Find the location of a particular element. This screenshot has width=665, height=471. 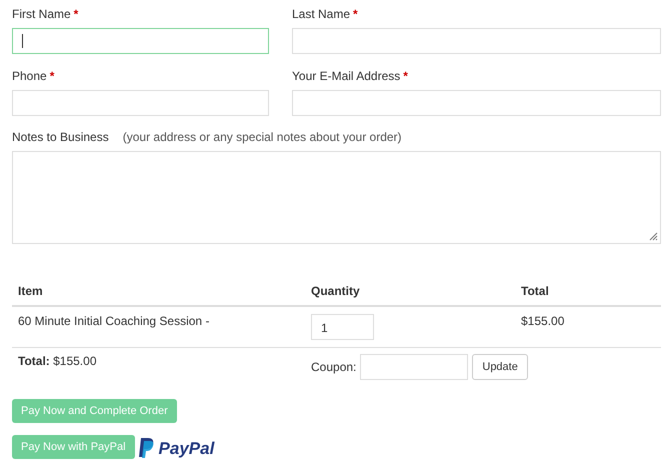

coupon-field is located at coordinates (414, 367).